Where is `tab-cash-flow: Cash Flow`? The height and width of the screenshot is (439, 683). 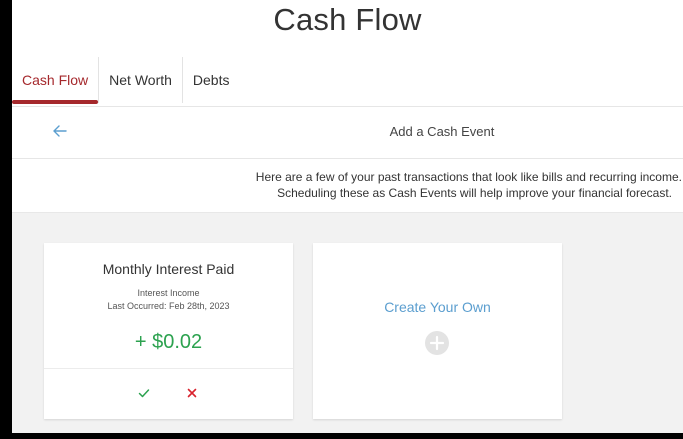
tab-cash-flow: Cash Flow is located at coordinates (55, 80).